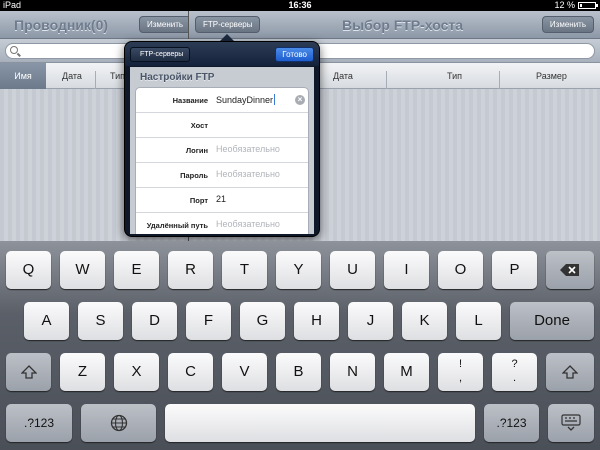 This screenshot has height=450, width=600. Describe the element at coordinates (588, 5) in the screenshot. I see `battery-icon` at that location.